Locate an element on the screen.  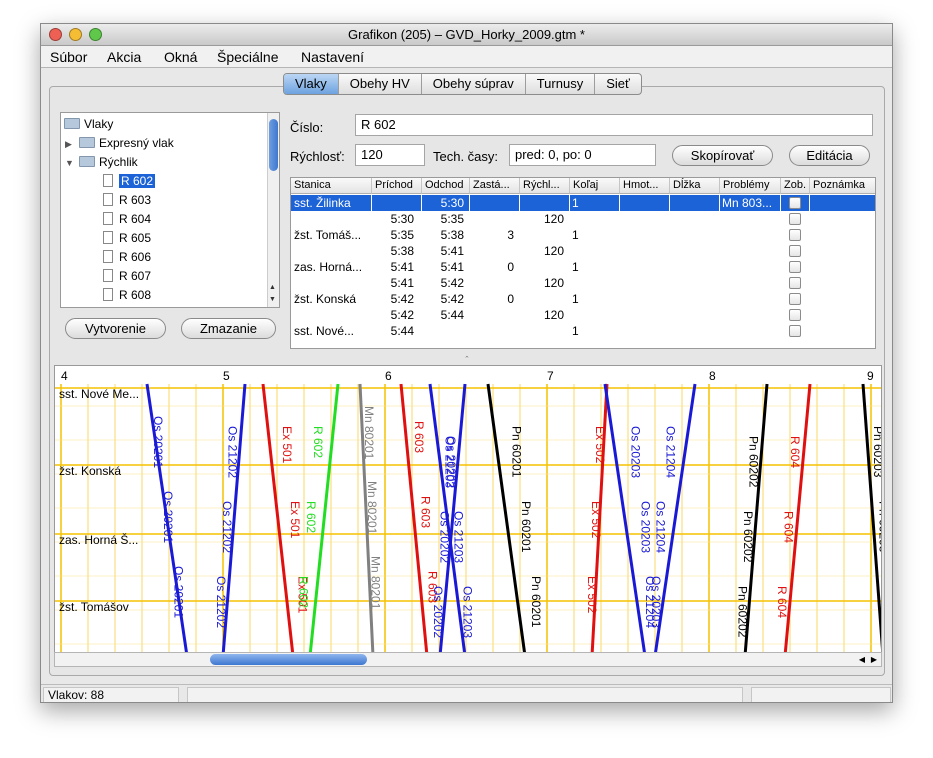
cell-track is located at coordinates (595, 315).